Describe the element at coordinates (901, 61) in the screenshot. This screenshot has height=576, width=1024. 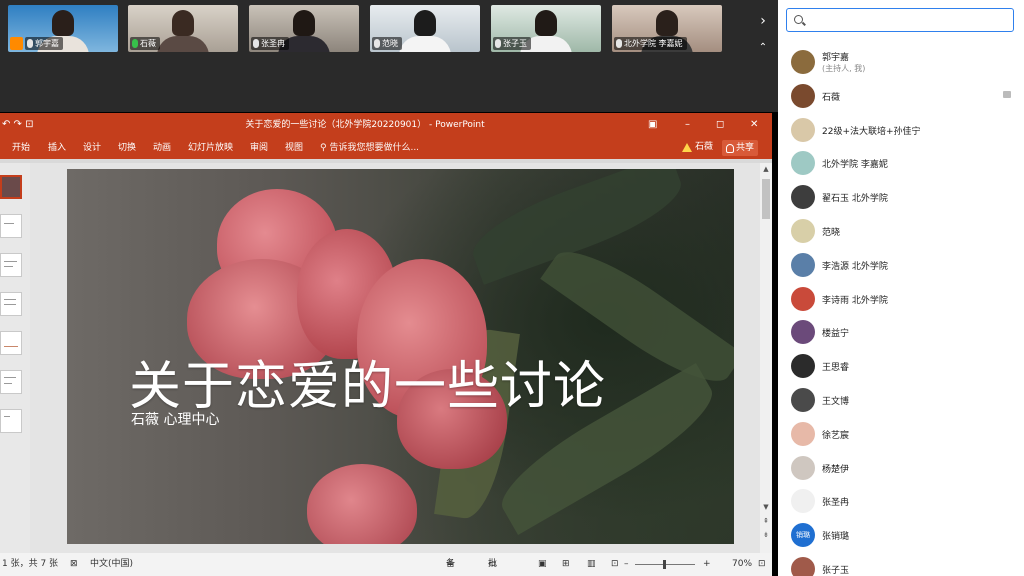
I see `participant-row: 郭宇嘉 (主持人, 我)` at that location.